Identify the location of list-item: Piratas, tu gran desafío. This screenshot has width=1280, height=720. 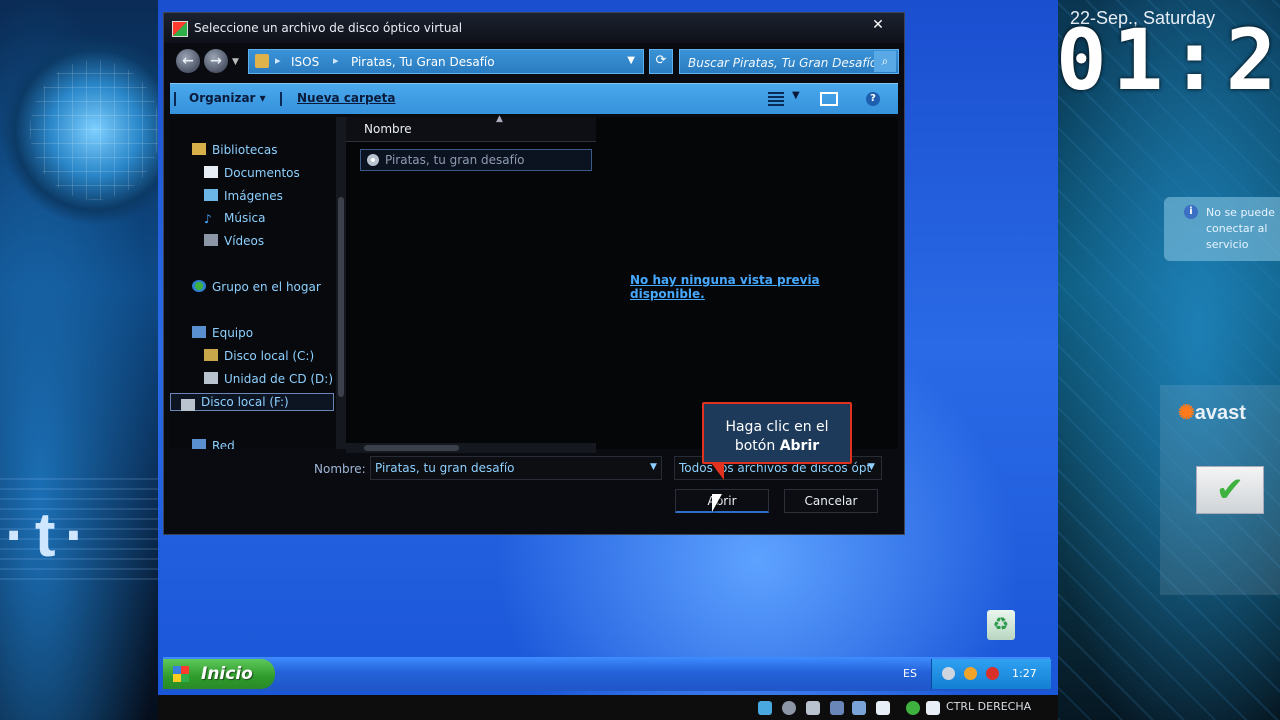
(476, 160).